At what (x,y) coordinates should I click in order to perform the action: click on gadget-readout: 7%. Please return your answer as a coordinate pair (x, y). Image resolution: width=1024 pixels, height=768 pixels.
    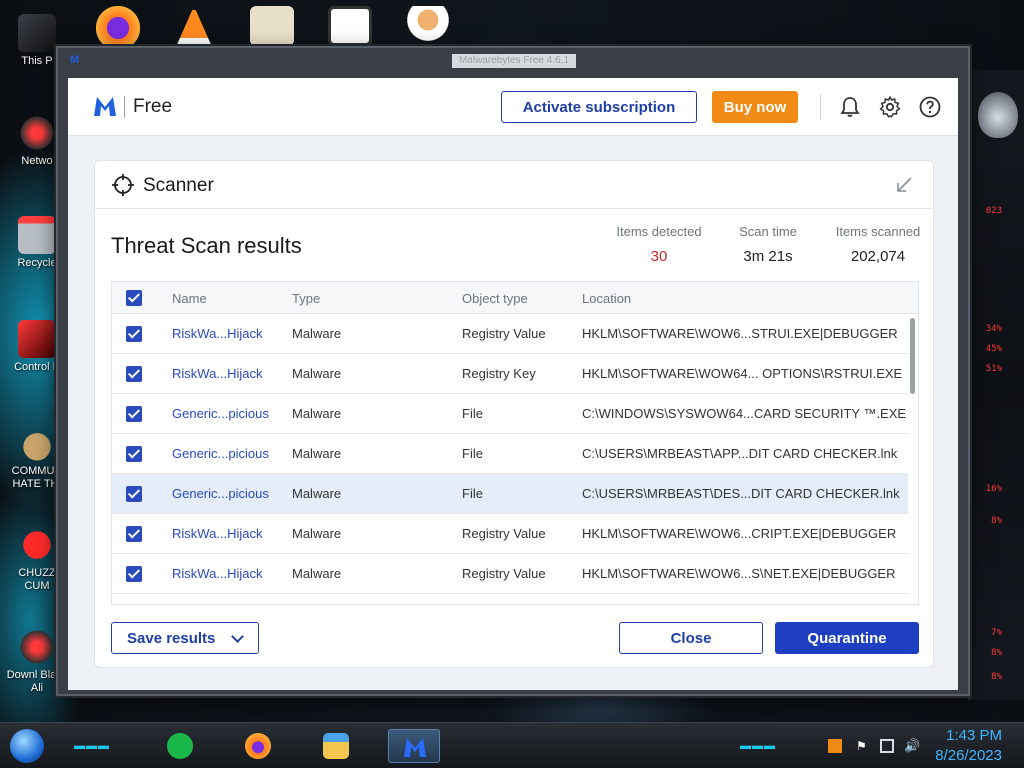
    Looking at the image, I should click on (996, 633).